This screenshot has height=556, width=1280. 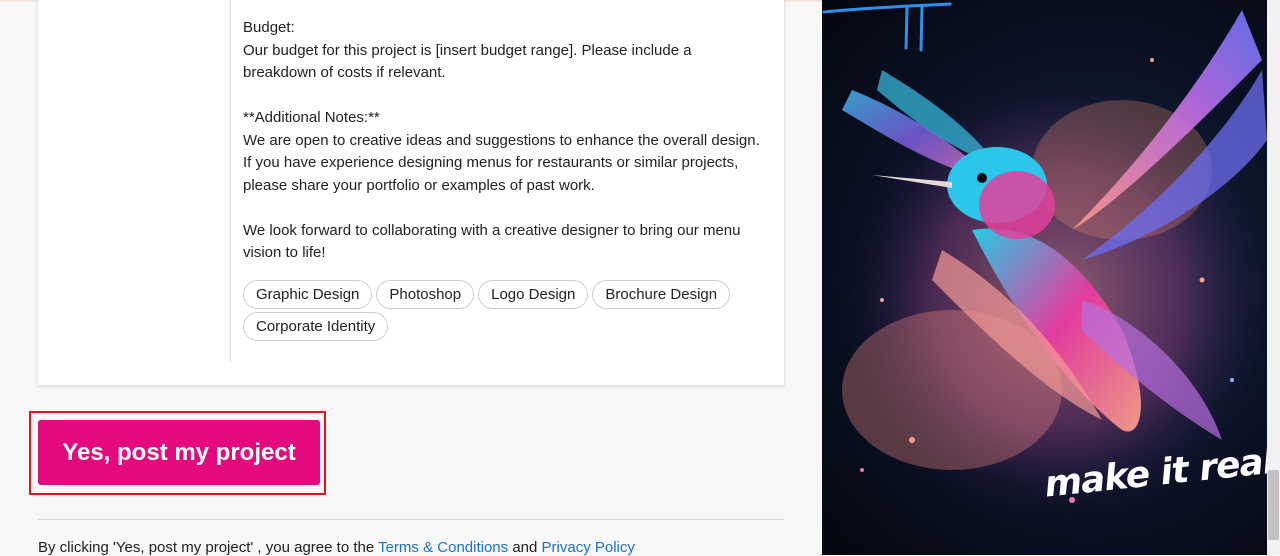 I want to click on skill-tag: Logo Design, so click(x=533, y=294).